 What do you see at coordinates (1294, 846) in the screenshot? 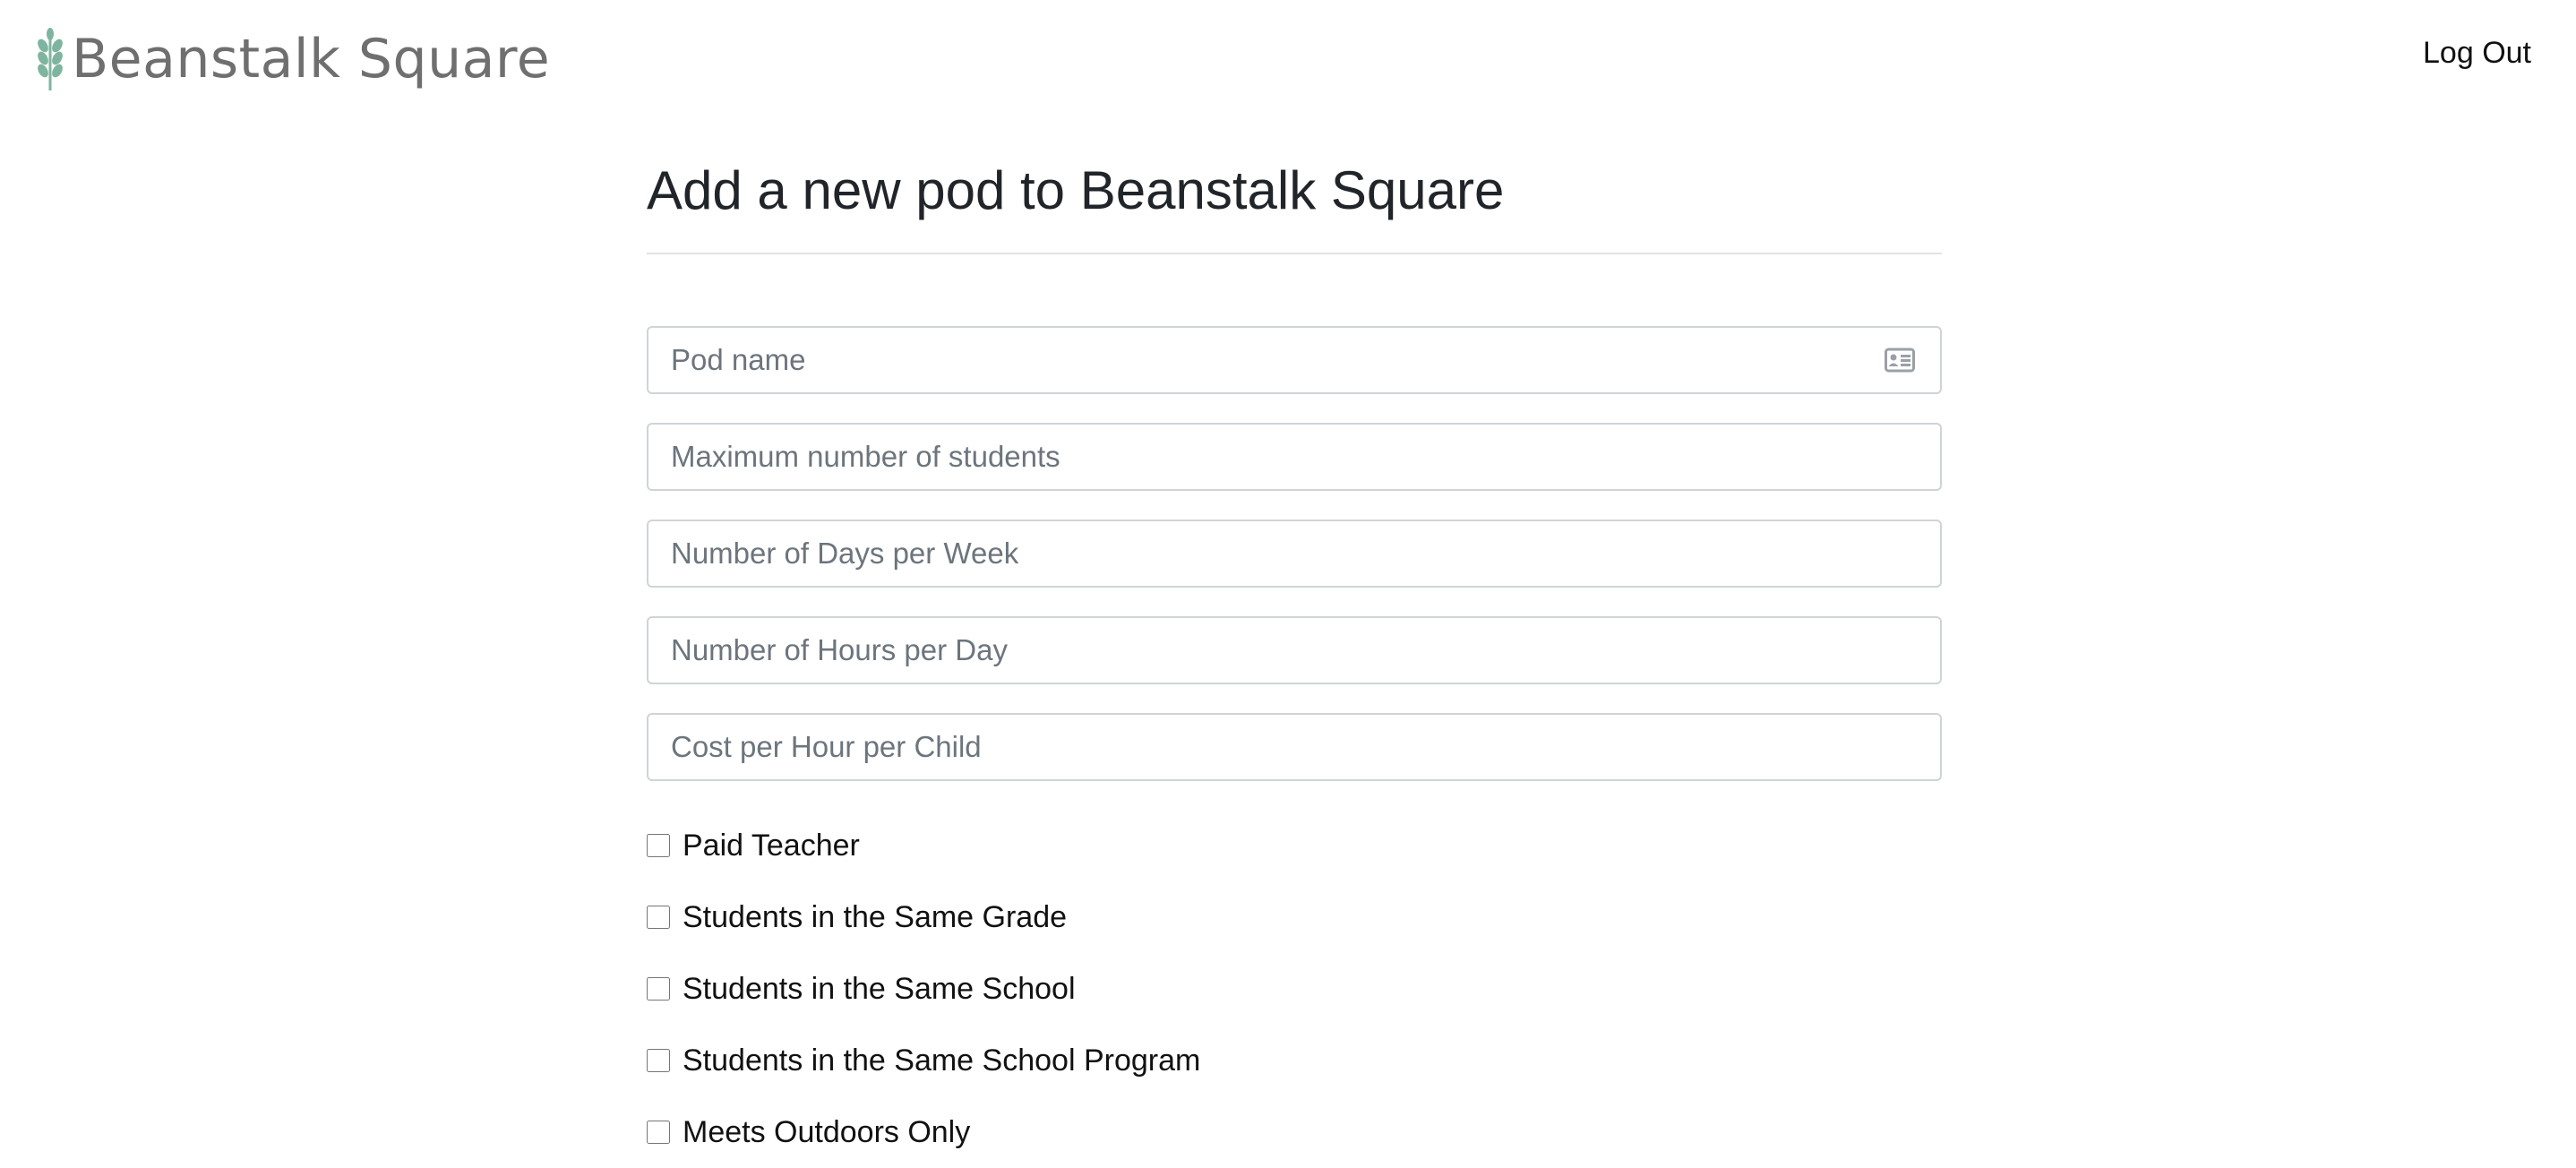
I see `paid-teacher-option: Paid Teacher` at bounding box center [1294, 846].